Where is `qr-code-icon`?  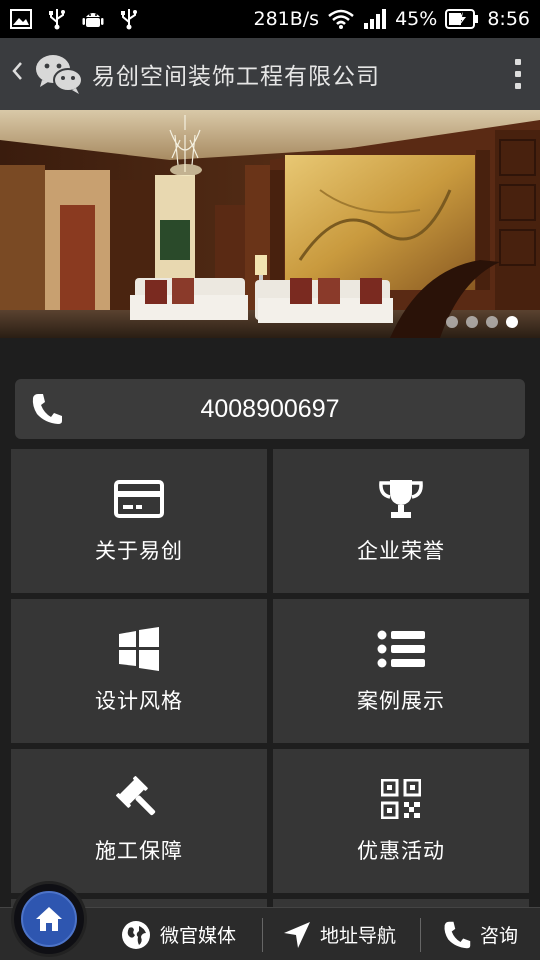 qr-code-icon is located at coordinates (401, 799).